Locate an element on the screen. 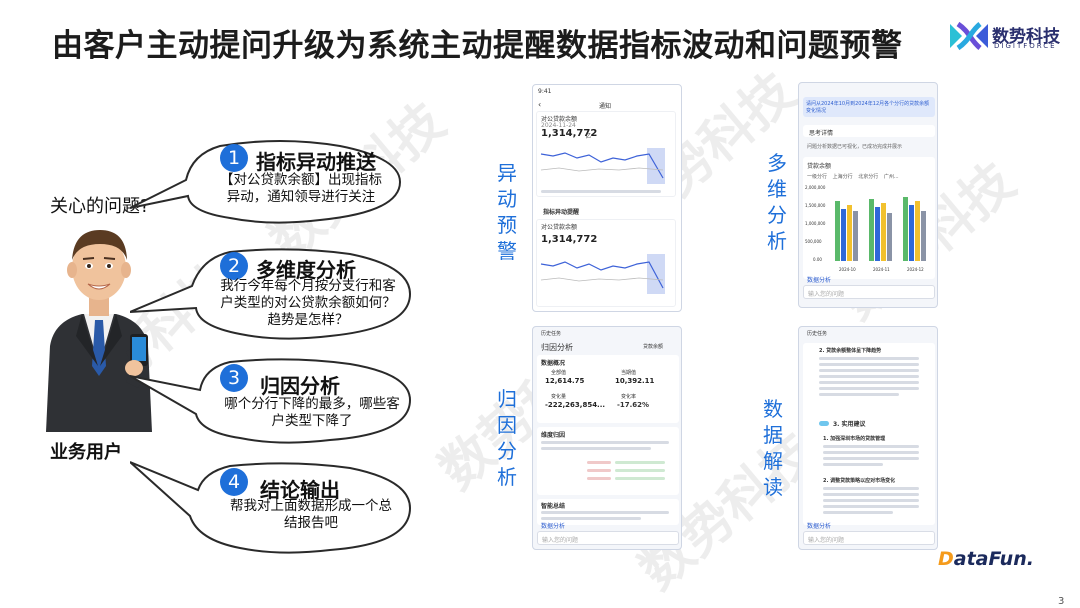 The height and width of the screenshot is (608, 1080). bubble-attribution: 3 归因分析 哪个分行下降的最多，哪些客户类型下降了 is located at coordinates (275, 401).